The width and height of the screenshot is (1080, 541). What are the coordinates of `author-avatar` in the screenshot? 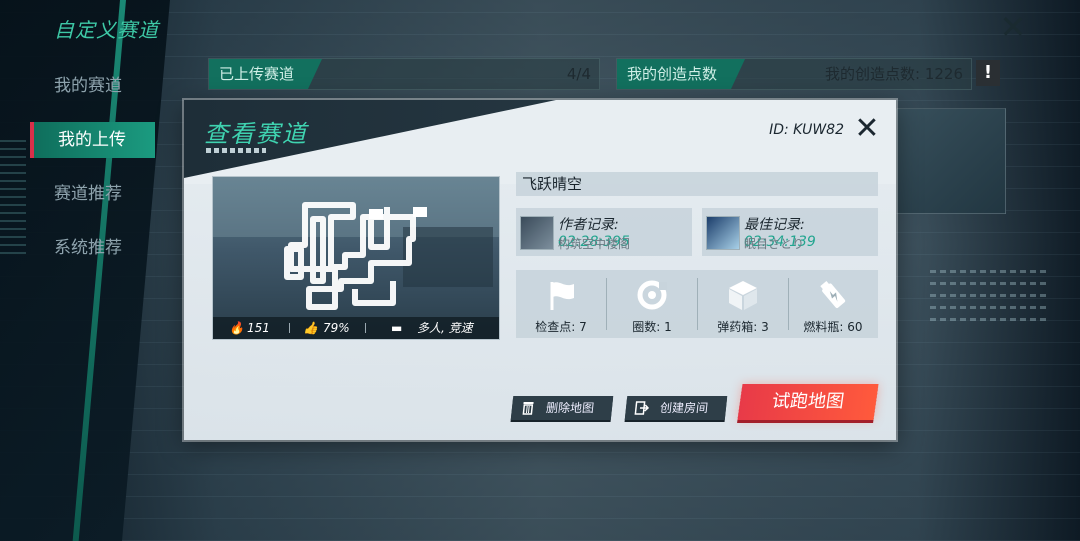 It's located at (537, 233).